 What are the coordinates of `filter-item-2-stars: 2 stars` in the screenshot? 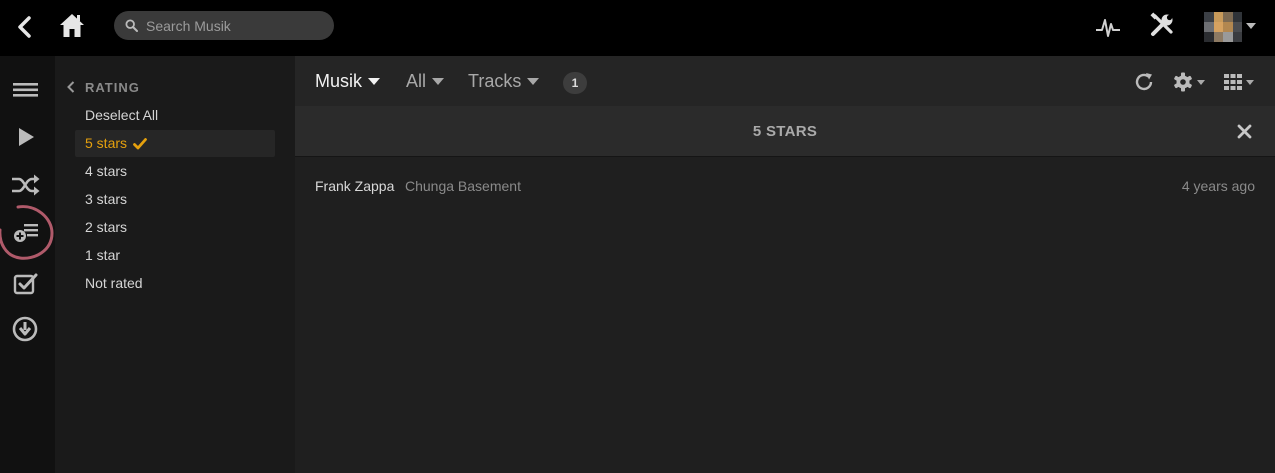 It's located at (175, 227).